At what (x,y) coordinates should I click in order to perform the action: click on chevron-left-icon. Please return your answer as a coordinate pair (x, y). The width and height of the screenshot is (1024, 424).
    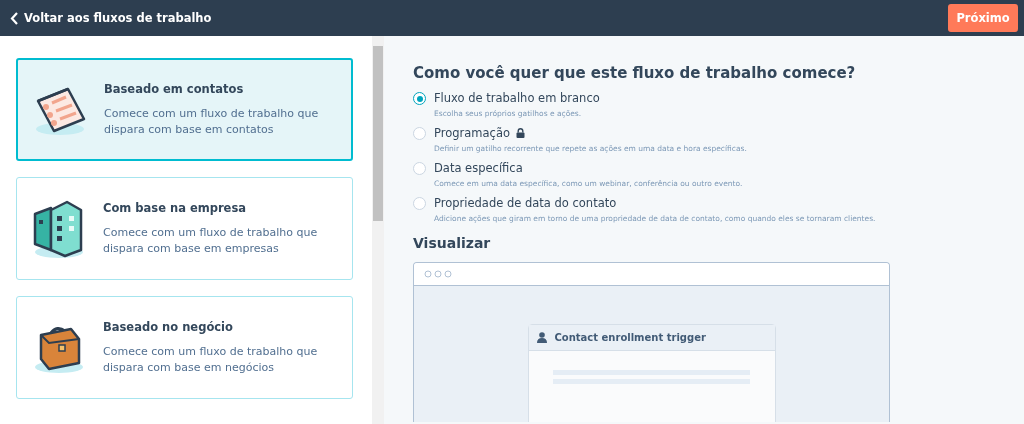
    Looking at the image, I should click on (14, 18).